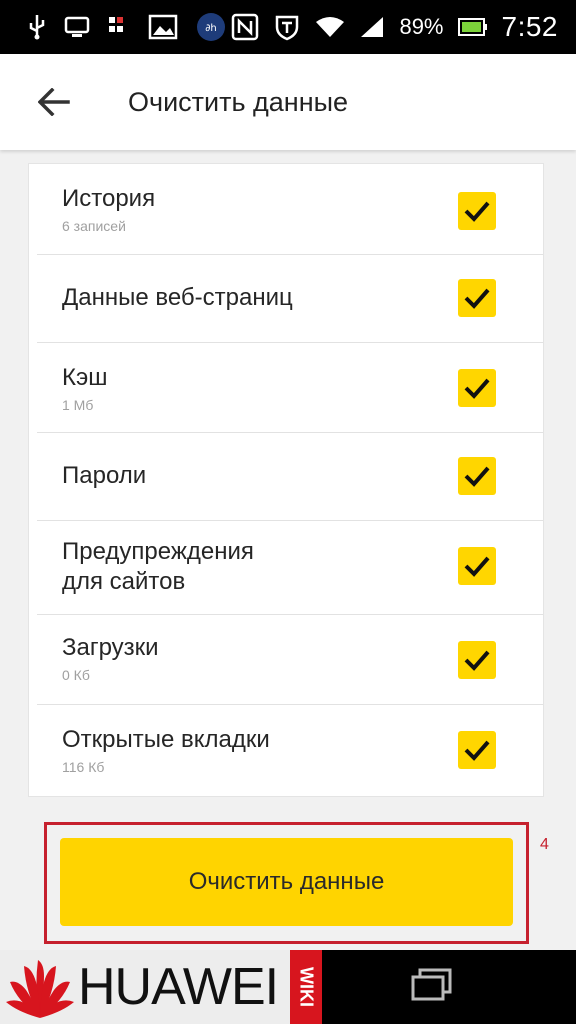 The height and width of the screenshot is (1024, 576). I want to click on passwords-checkbox, so click(477, 476).